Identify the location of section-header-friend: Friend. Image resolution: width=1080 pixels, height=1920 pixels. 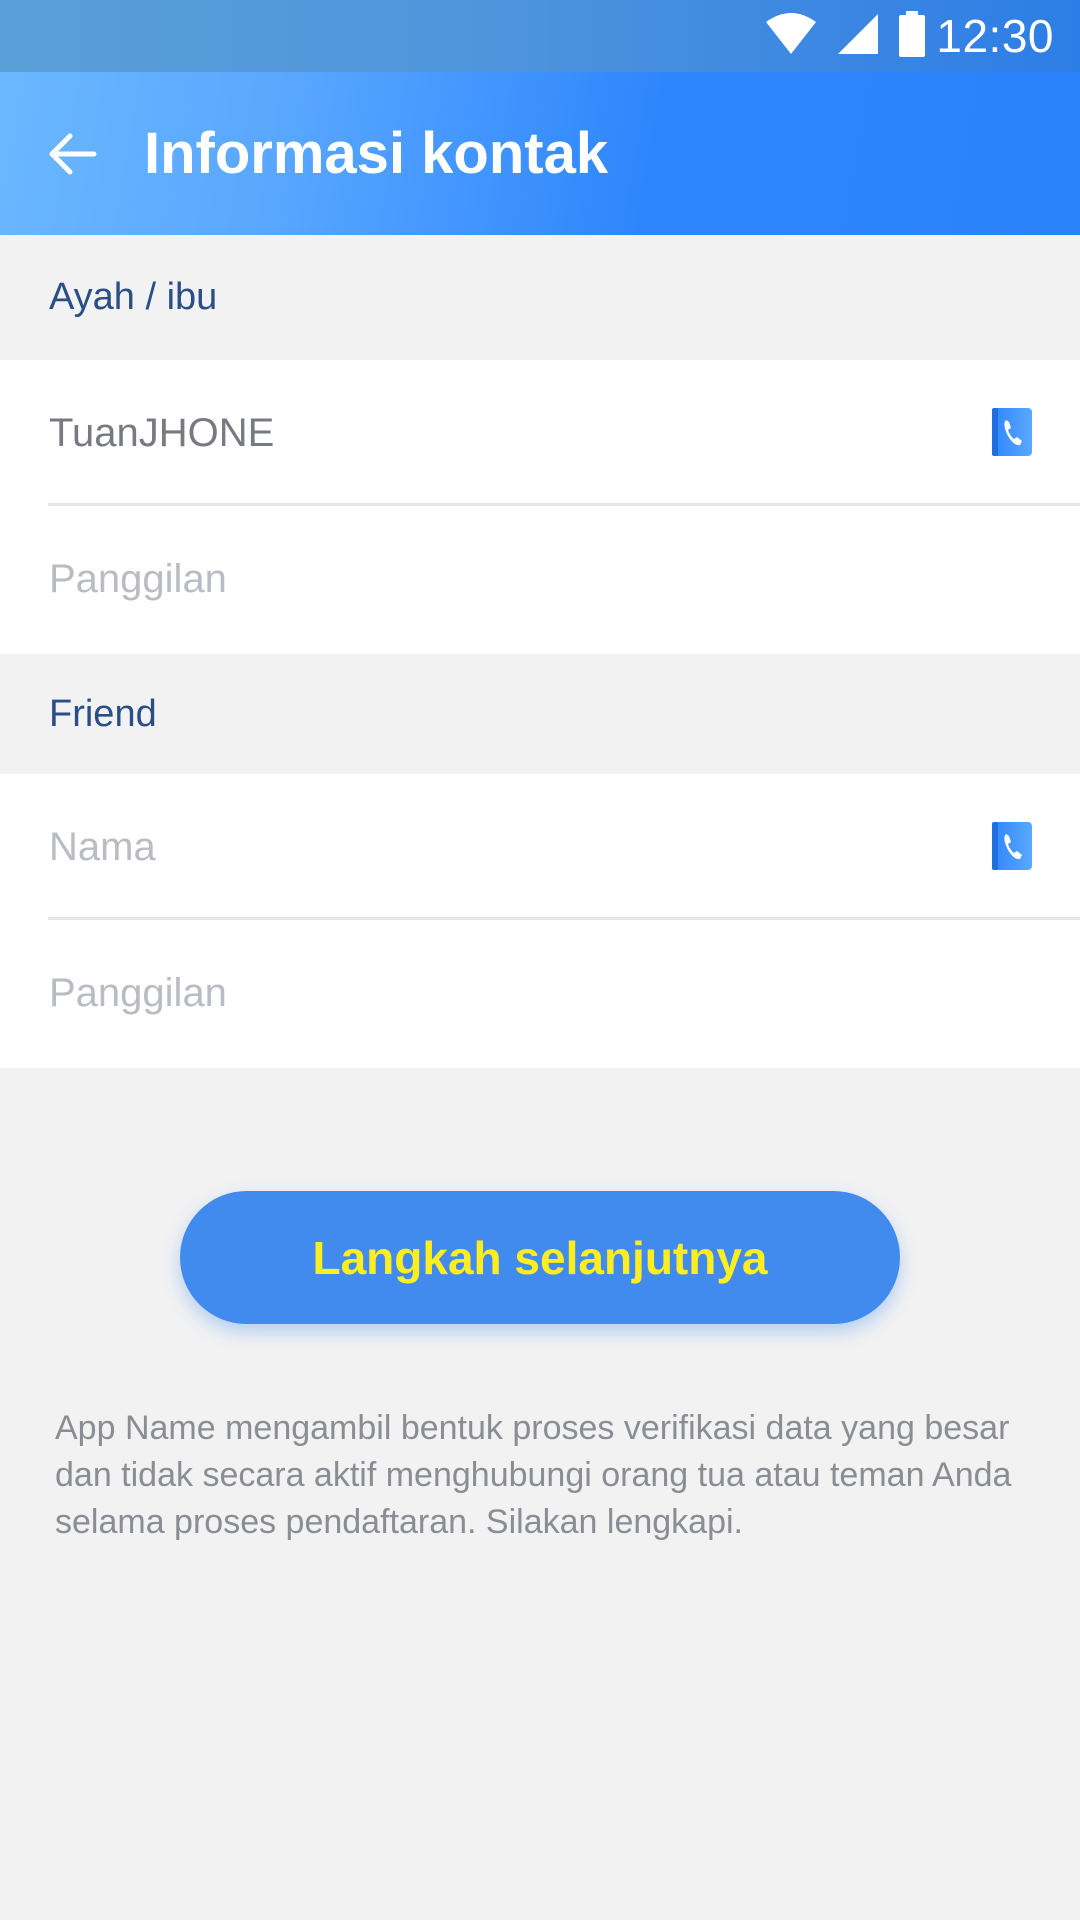
(540, 714).